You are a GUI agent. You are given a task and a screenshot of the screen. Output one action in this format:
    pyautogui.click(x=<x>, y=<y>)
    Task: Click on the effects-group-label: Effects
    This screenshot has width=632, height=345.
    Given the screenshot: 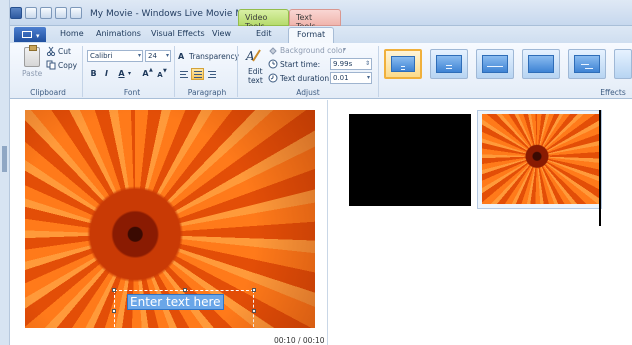 What is the action you would take?
    pyautogui.click(x=613, y=92)
    